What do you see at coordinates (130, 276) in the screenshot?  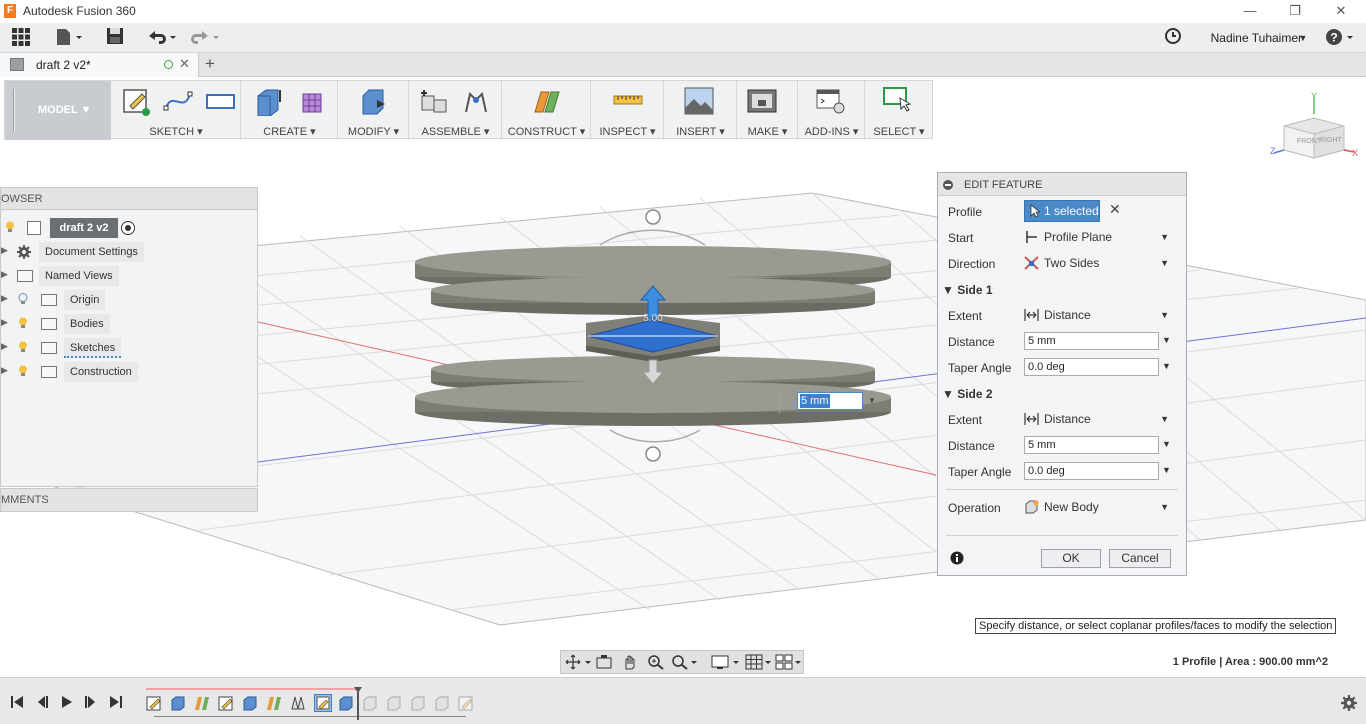 I see `browser-item-named-views: ▶ Named Views` at bounding box center [130, 276].